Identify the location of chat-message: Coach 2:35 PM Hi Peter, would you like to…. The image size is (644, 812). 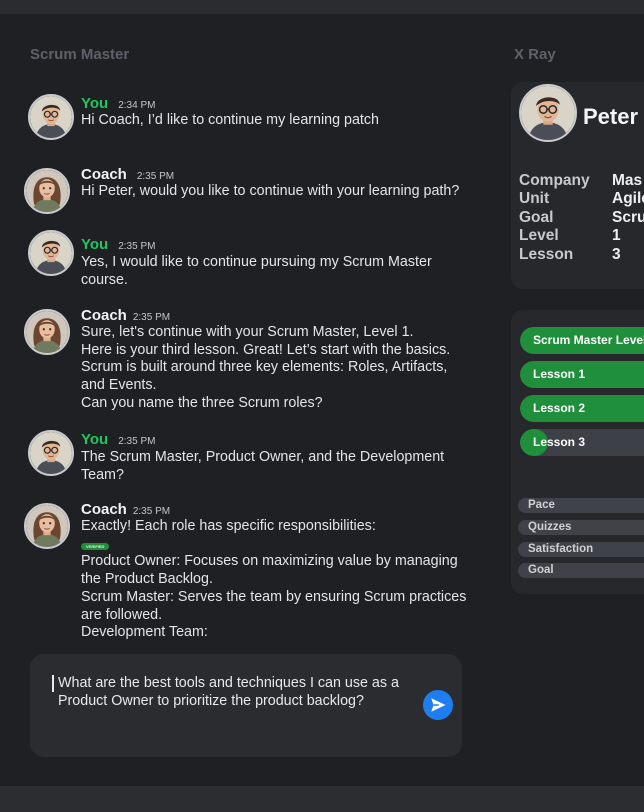
(244, 191).